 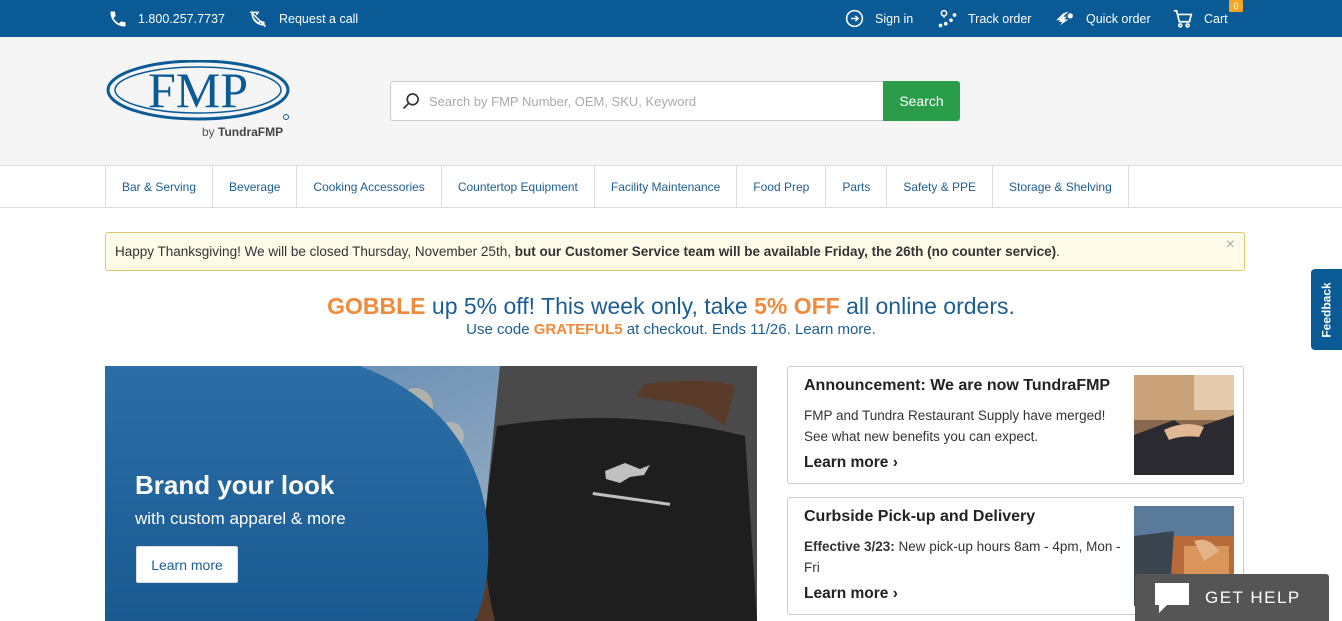 I want to click on search-box, so click(x=636, y=101).